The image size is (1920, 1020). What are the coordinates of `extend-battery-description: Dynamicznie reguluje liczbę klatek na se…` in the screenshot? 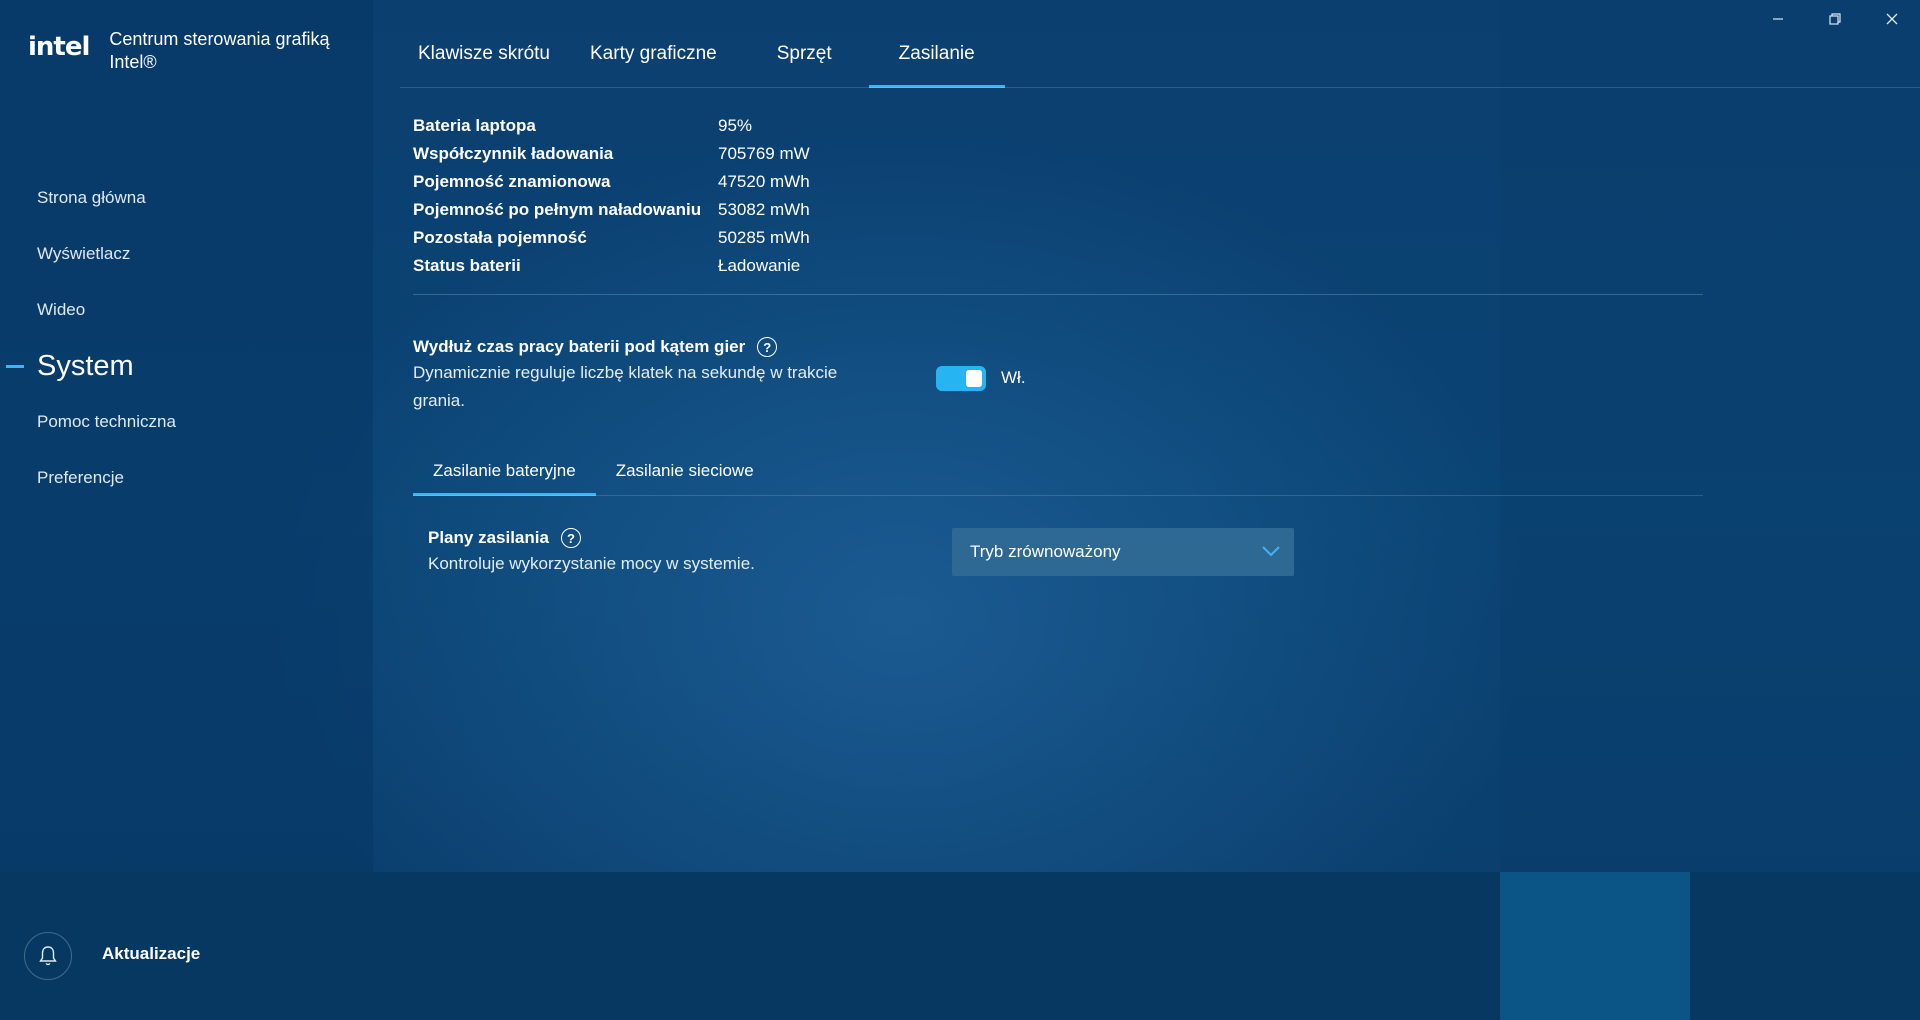 It's located at (625, 386).